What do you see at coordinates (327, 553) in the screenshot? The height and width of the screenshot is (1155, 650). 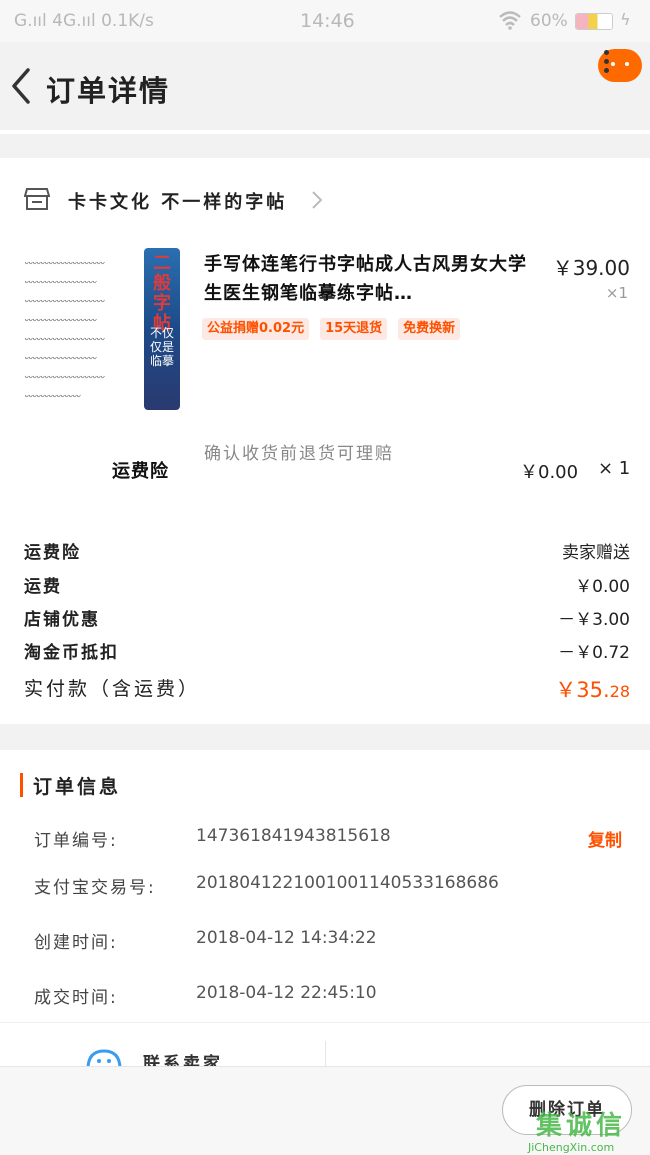 I see `summary-row: 运费险 卖家赠送` at bounding box center [327, 553].